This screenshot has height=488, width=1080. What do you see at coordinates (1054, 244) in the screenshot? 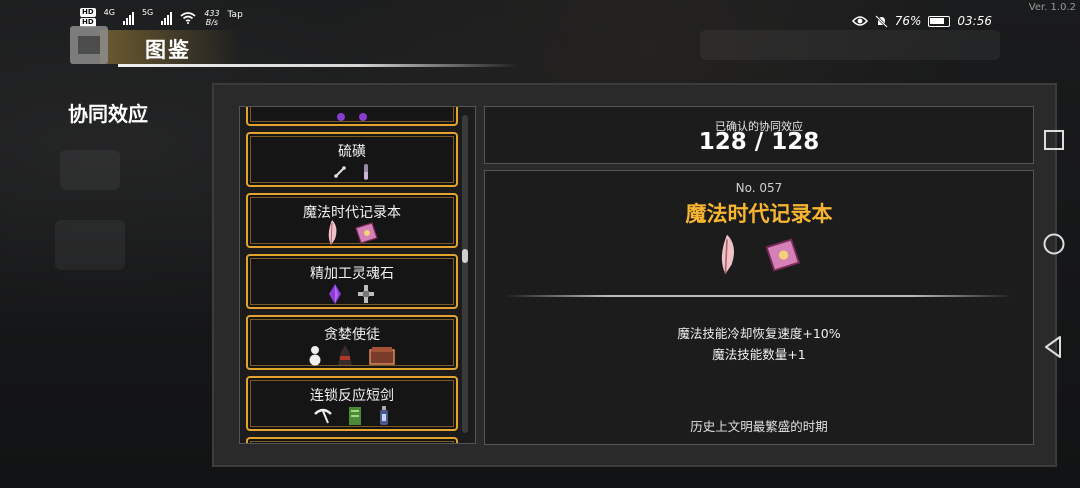
I see `home-button` at bounding box center [1054, 244].